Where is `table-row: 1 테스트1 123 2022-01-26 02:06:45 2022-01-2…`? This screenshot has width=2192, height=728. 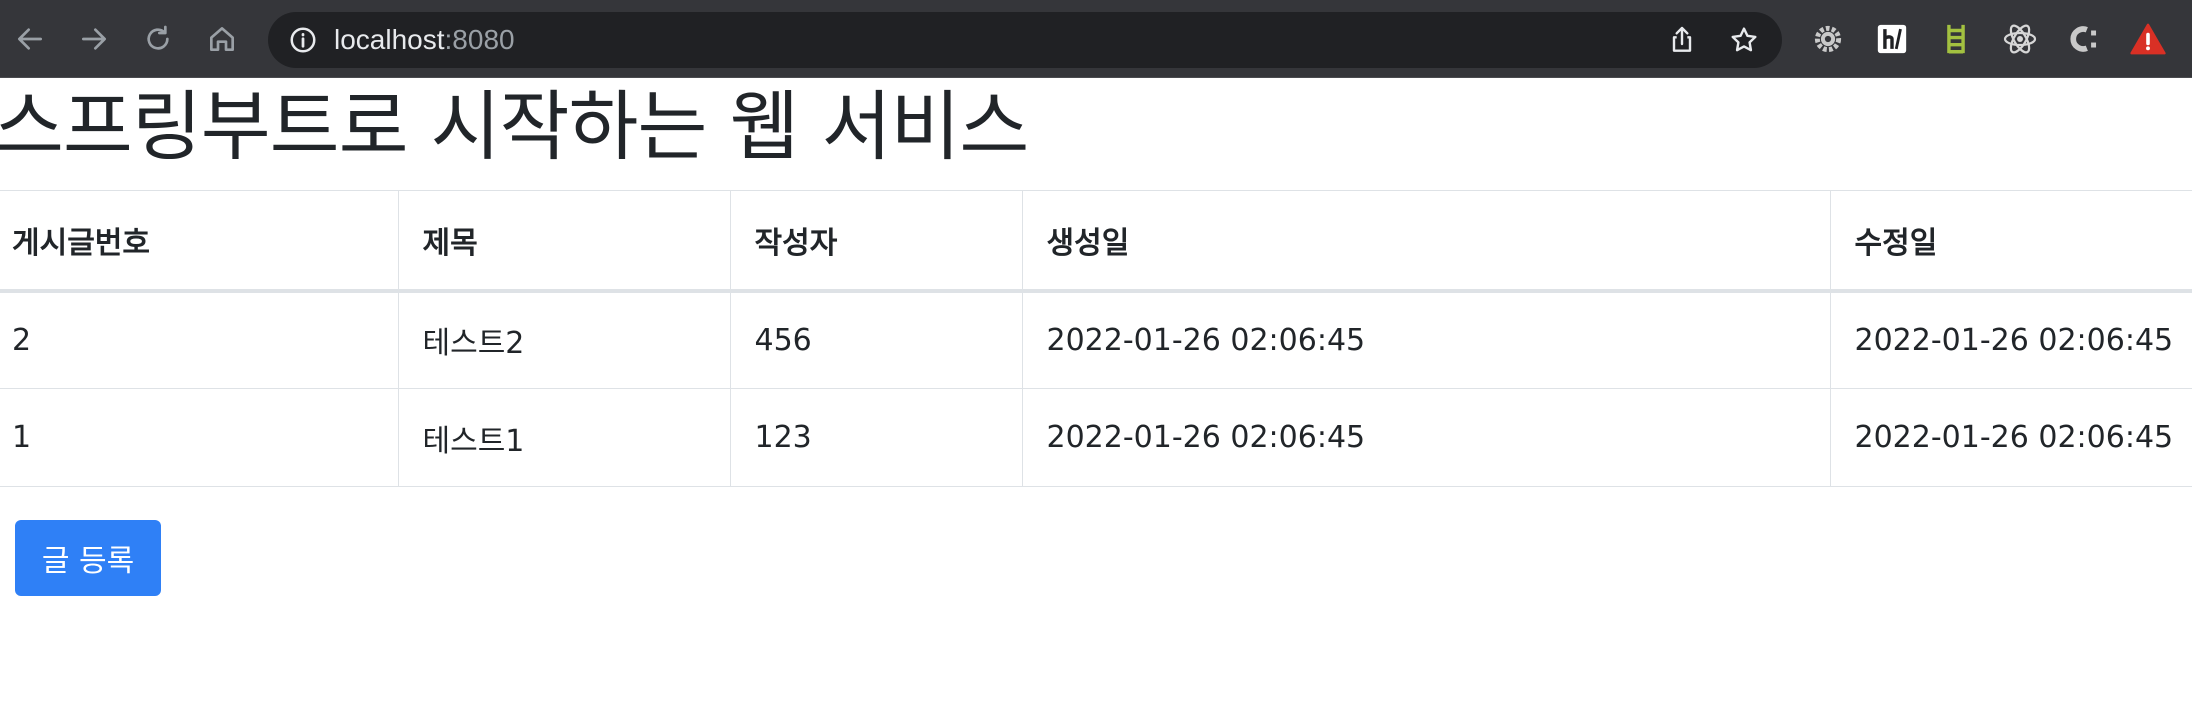
table-row: 1 테스트1 123 2022-01-26 02:06:45 2022-01-2… is located at coordinates (1096, 437).